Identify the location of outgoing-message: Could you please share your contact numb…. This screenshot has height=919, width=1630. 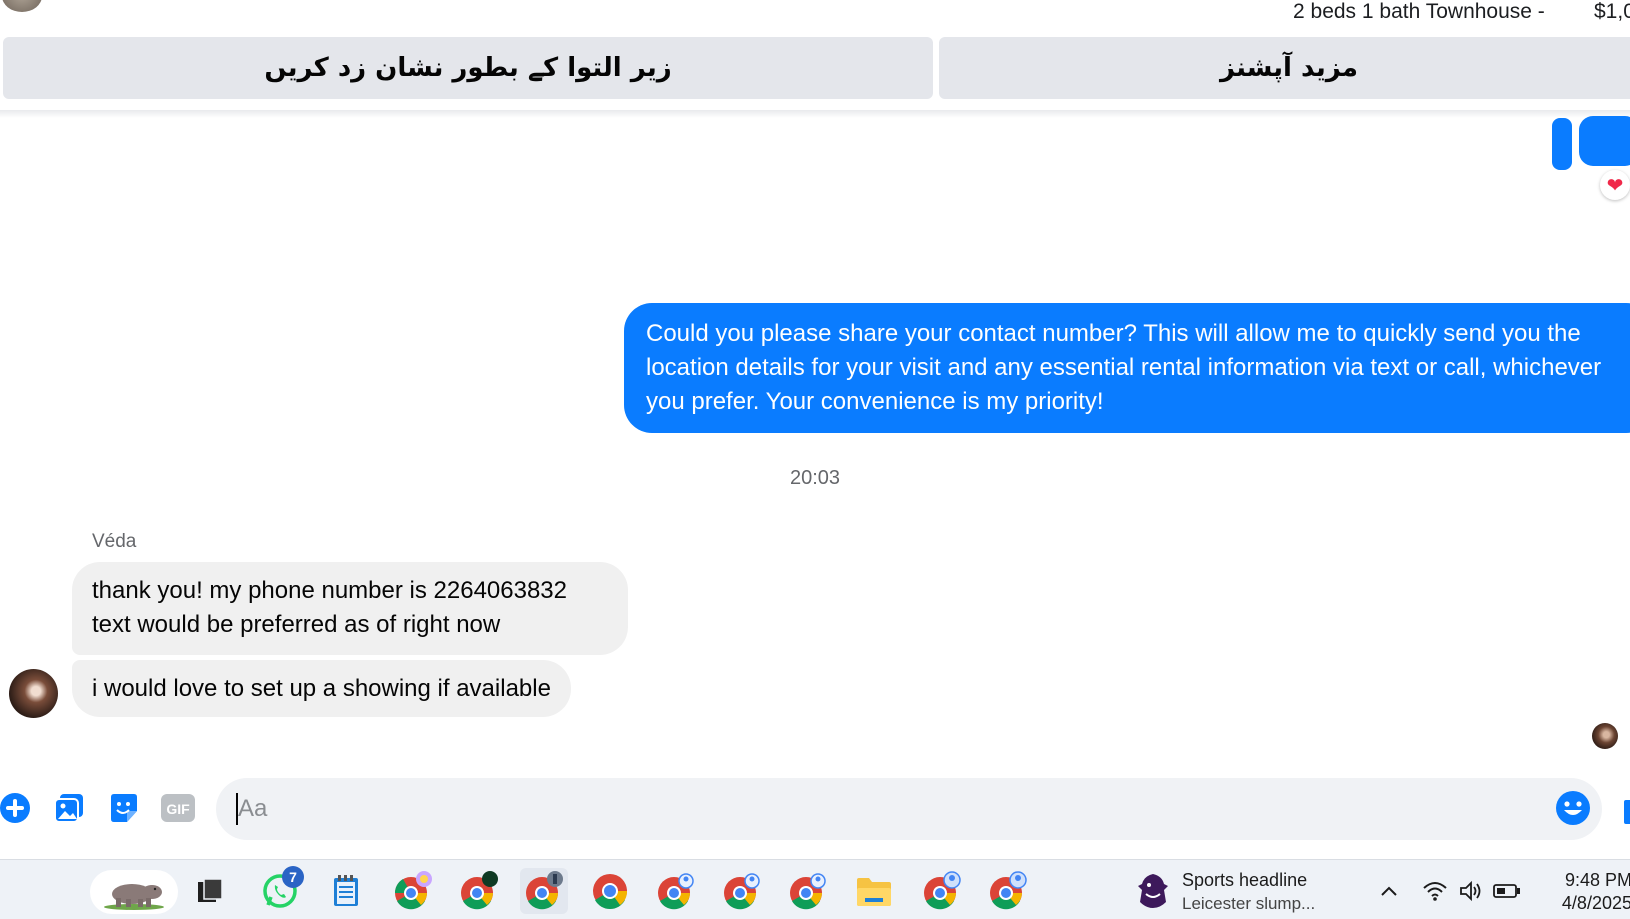
(1127, 368).